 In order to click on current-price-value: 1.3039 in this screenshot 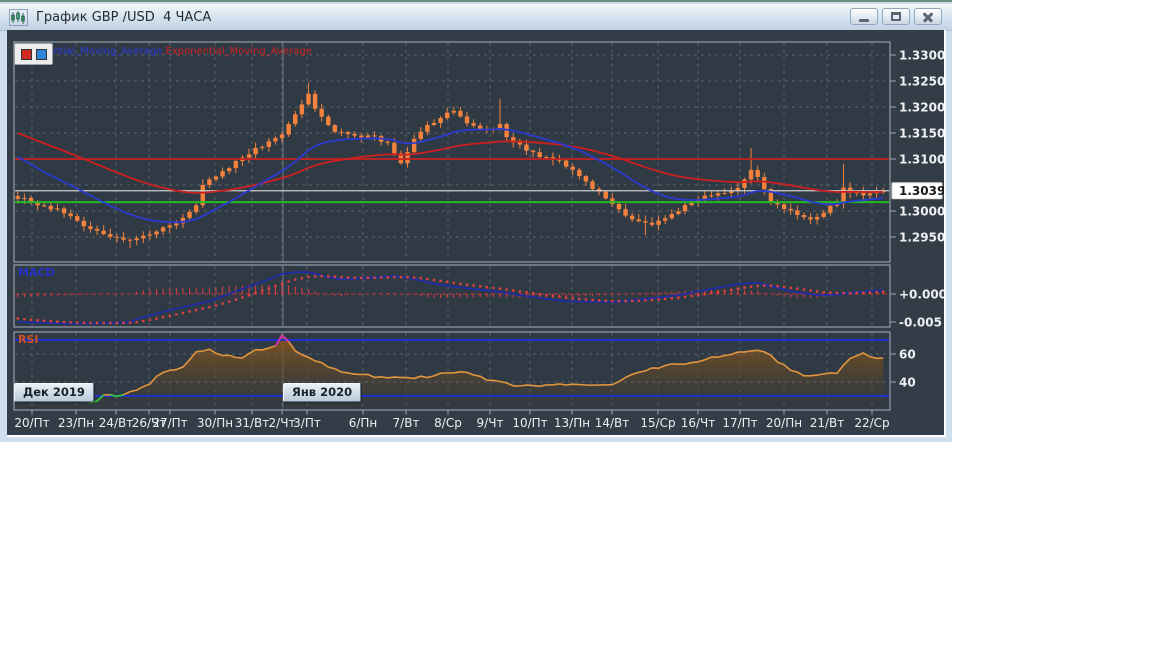, I will do `click(921, 191)`.